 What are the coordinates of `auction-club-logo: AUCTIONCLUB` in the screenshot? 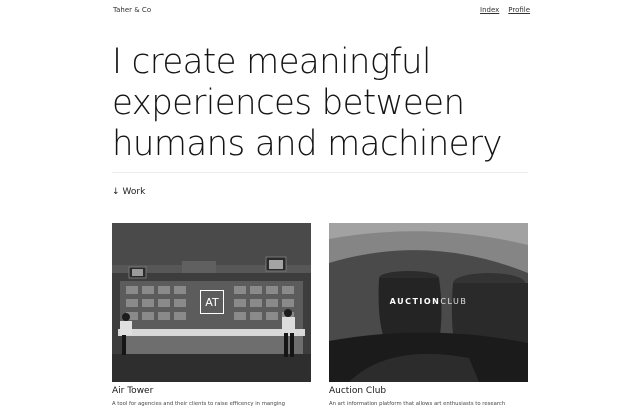 It's located at (428, 301).